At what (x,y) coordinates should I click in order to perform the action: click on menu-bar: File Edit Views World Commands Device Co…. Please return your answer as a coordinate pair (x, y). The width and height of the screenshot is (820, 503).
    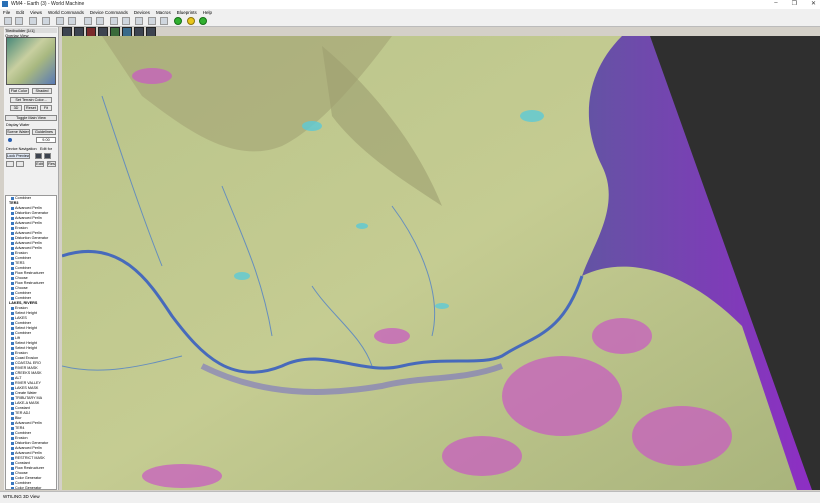
    Looking at the image, I should click on (410, 12).